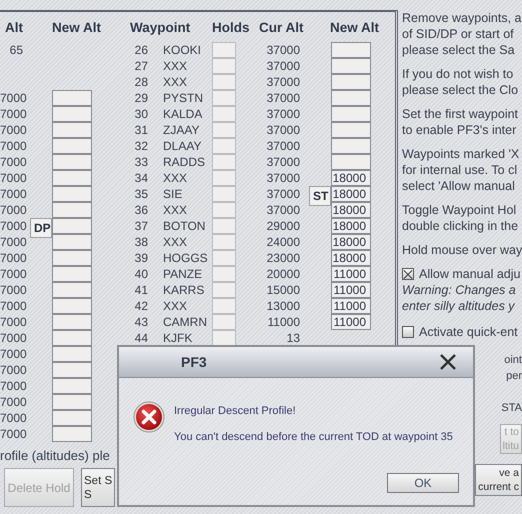 The width and height of the screenshot is (522, 514). I want to click on altitude-text: 11000, so click(283, 322).